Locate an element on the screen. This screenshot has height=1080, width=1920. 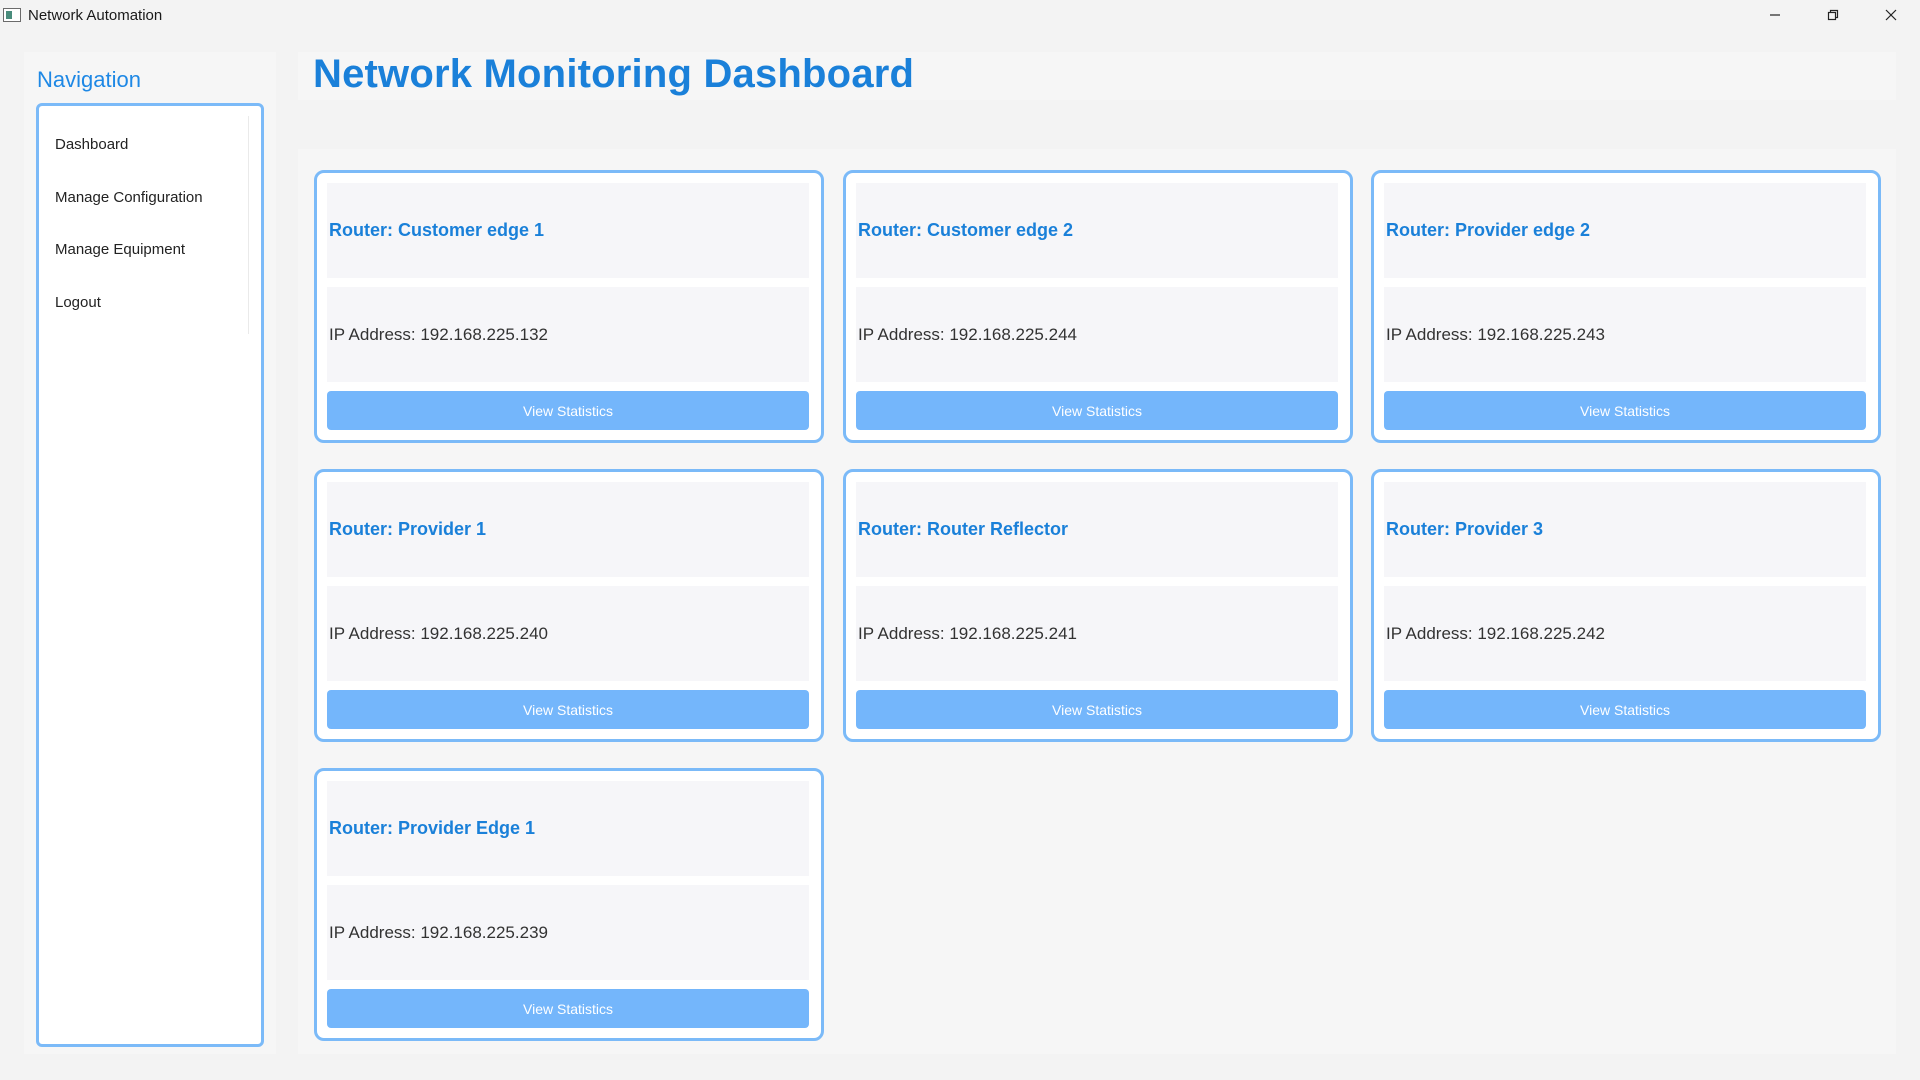
window-titlebar: Network Automation is located at coordinates (960, 15).